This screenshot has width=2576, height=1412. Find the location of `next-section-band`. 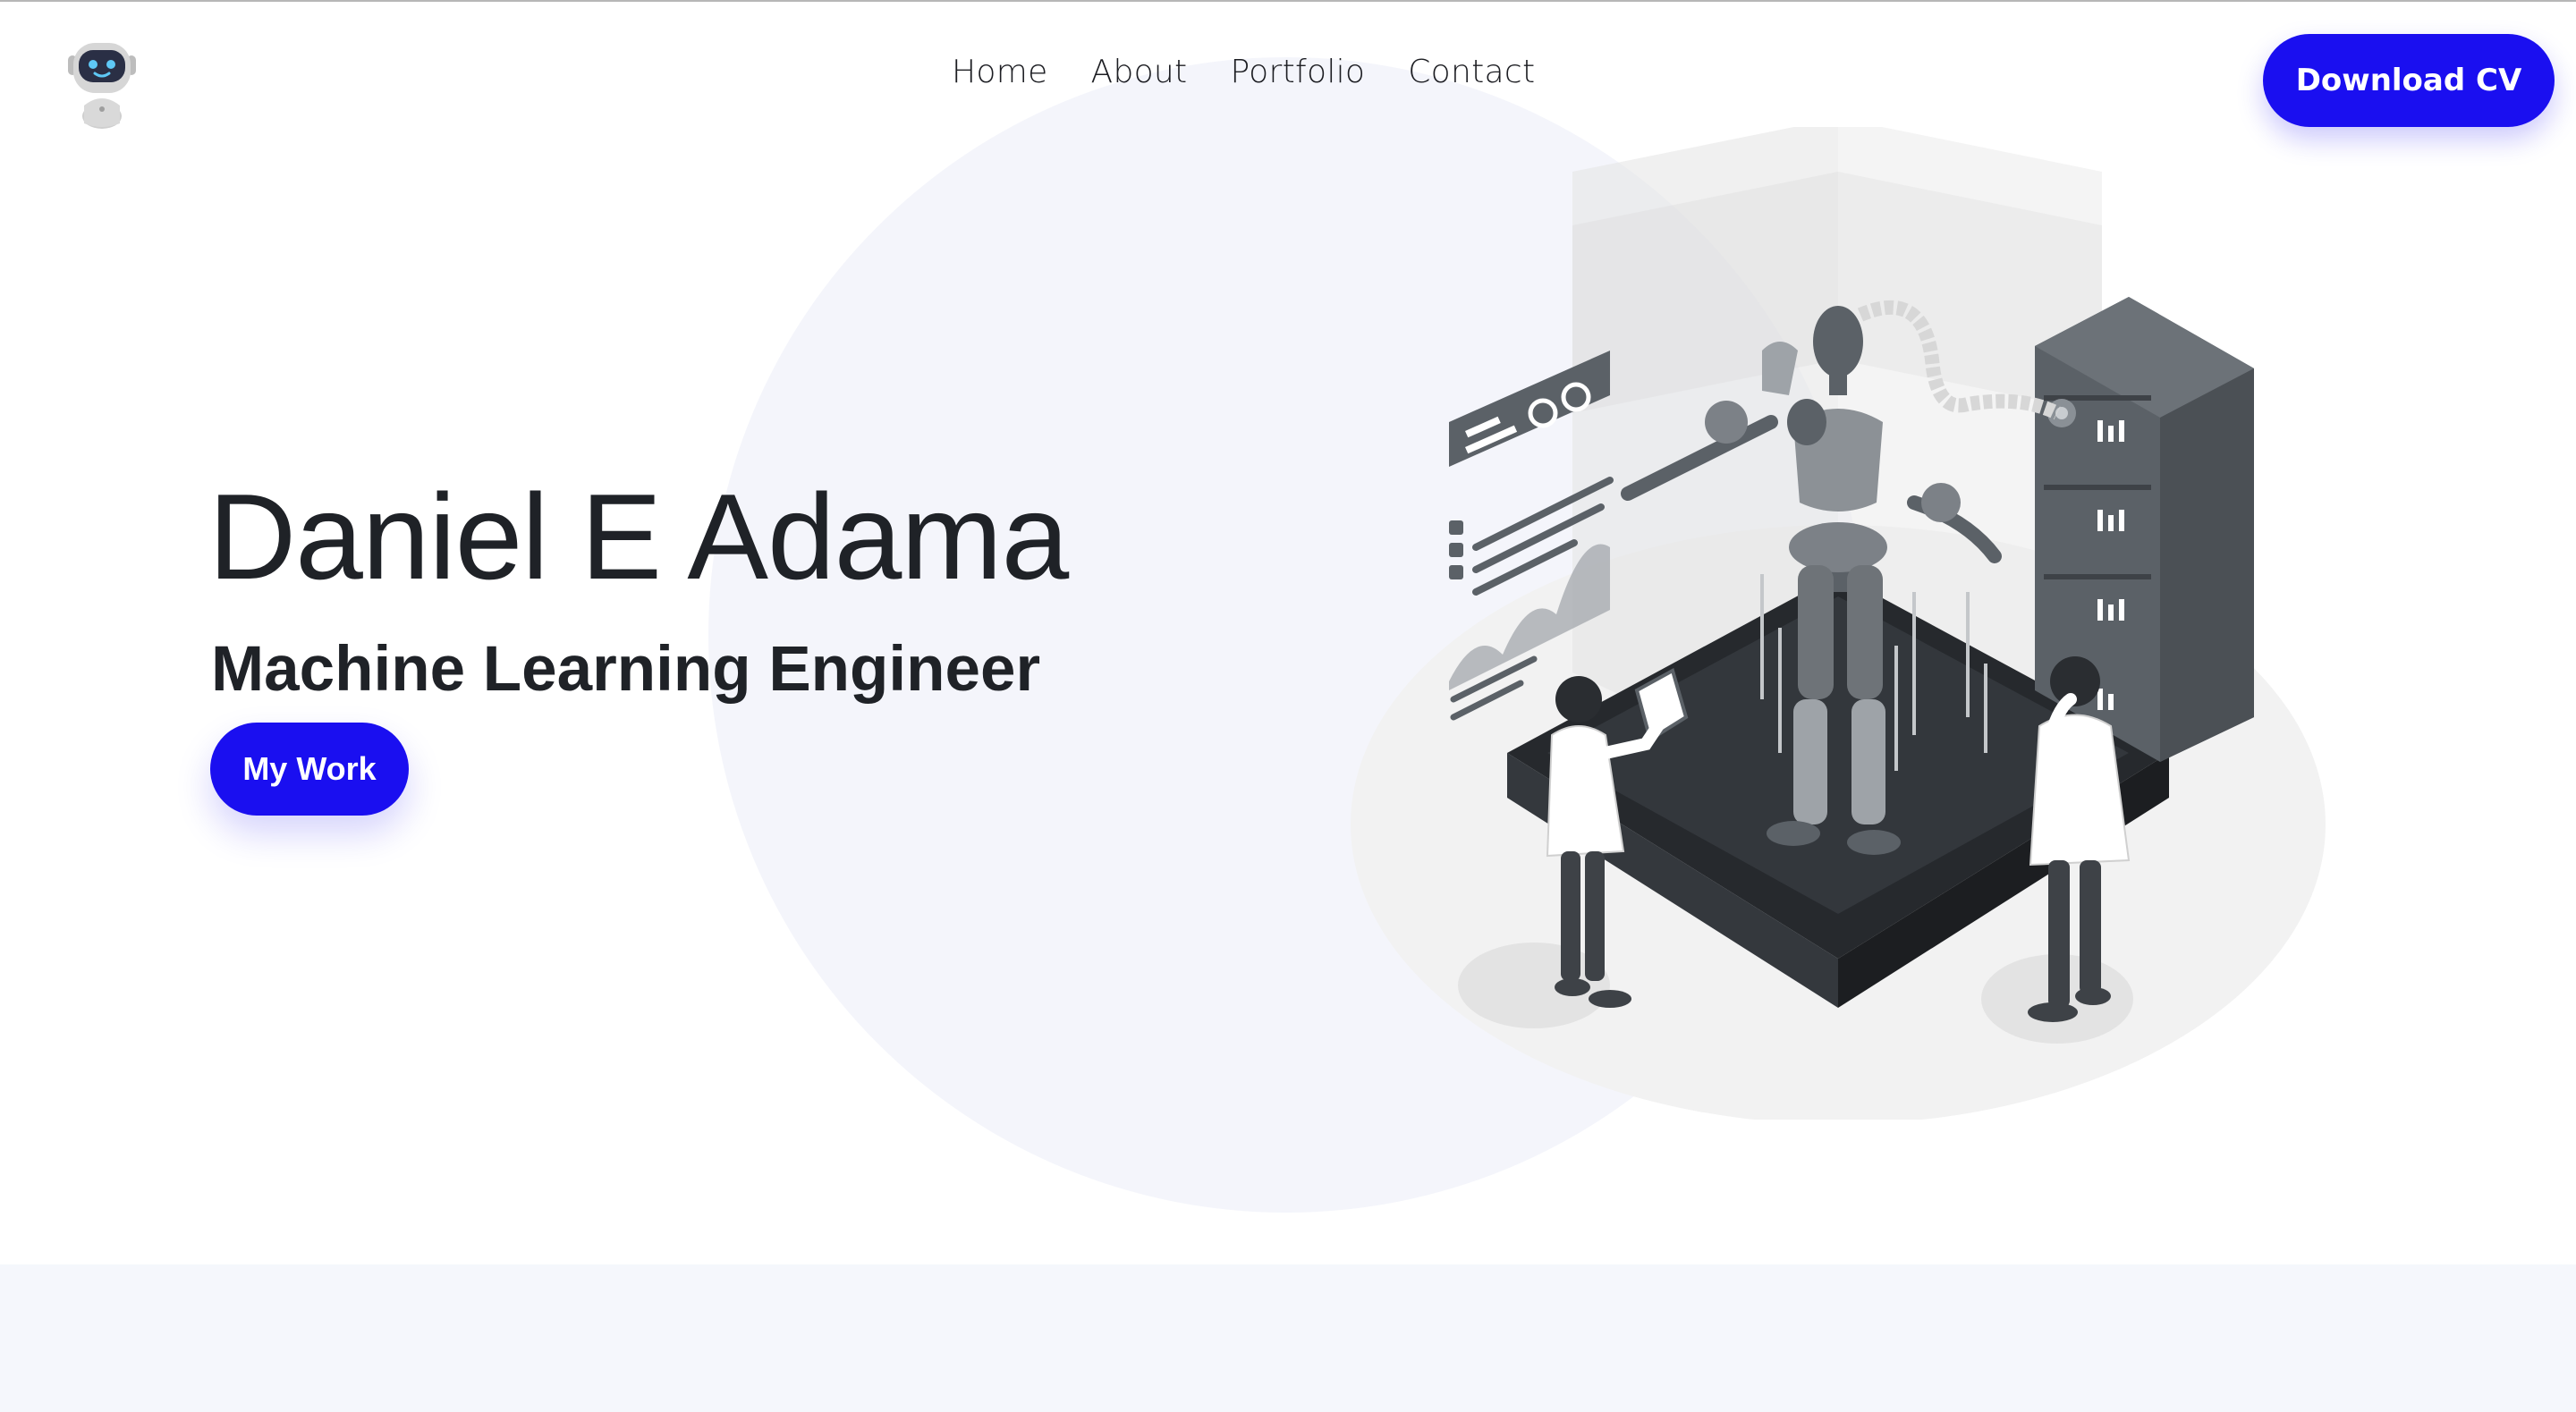

next-section-band is located at coordinates (1288, 1338).